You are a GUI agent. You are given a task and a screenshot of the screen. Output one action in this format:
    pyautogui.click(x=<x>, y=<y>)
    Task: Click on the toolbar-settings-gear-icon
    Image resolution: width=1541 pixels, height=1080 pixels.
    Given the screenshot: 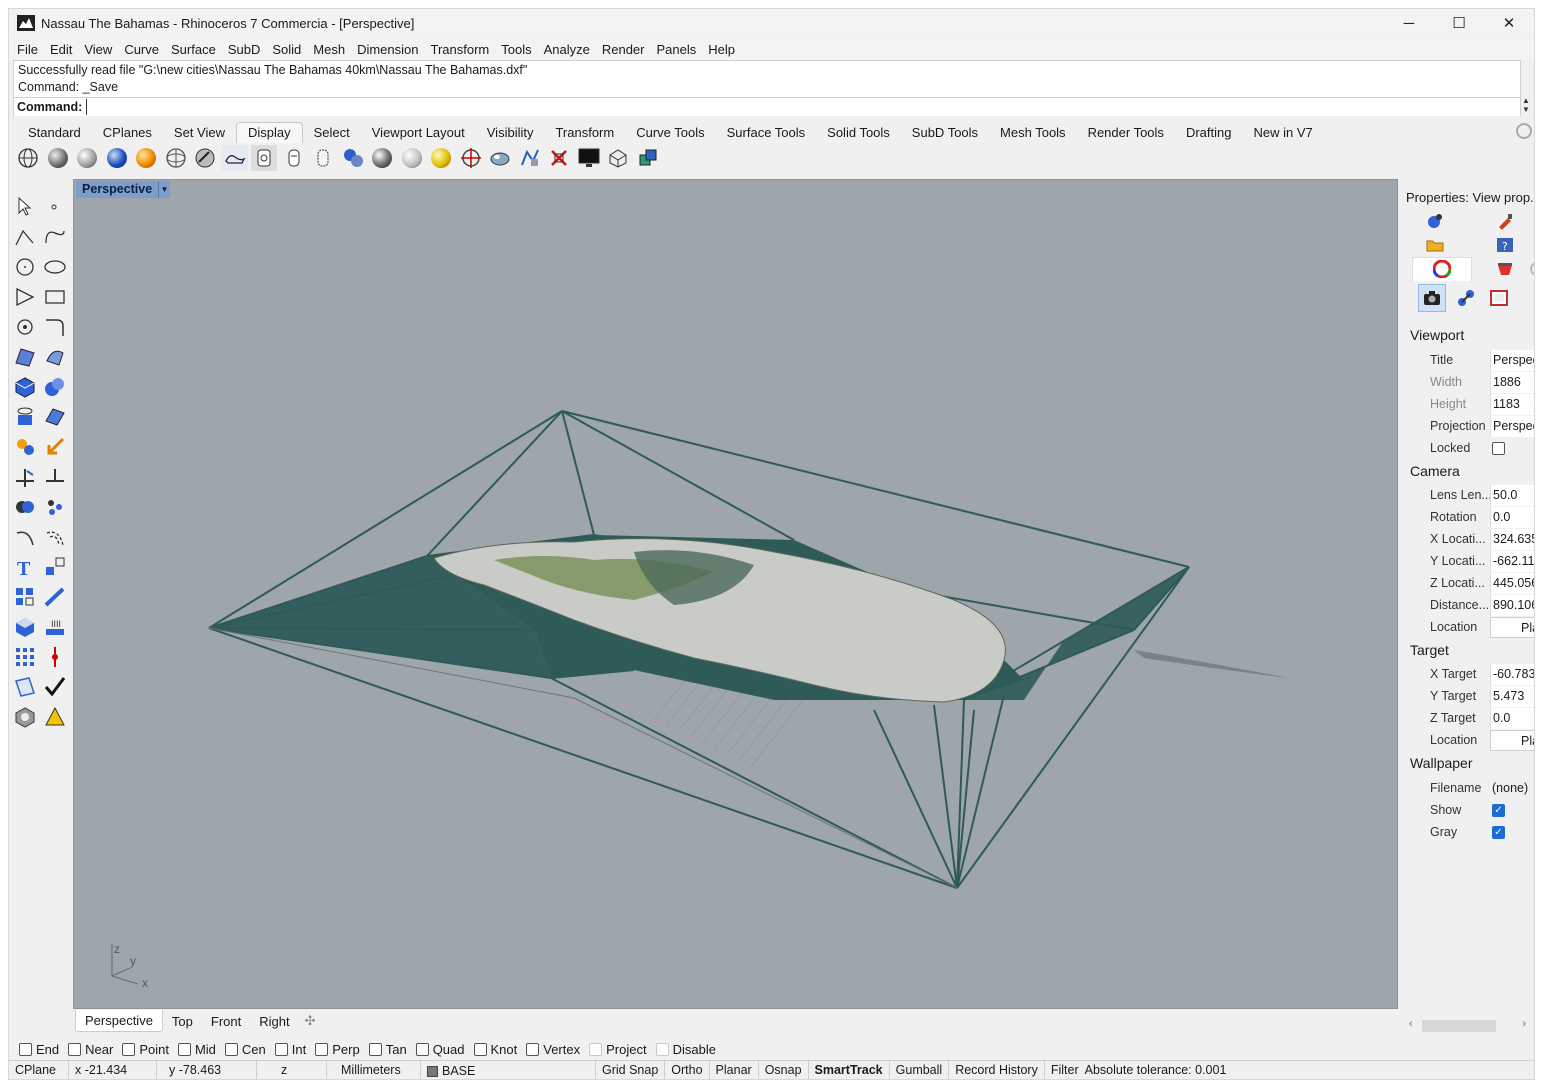 What is the action you would take?
    pyautogui.click(x=1524, y=131)
    